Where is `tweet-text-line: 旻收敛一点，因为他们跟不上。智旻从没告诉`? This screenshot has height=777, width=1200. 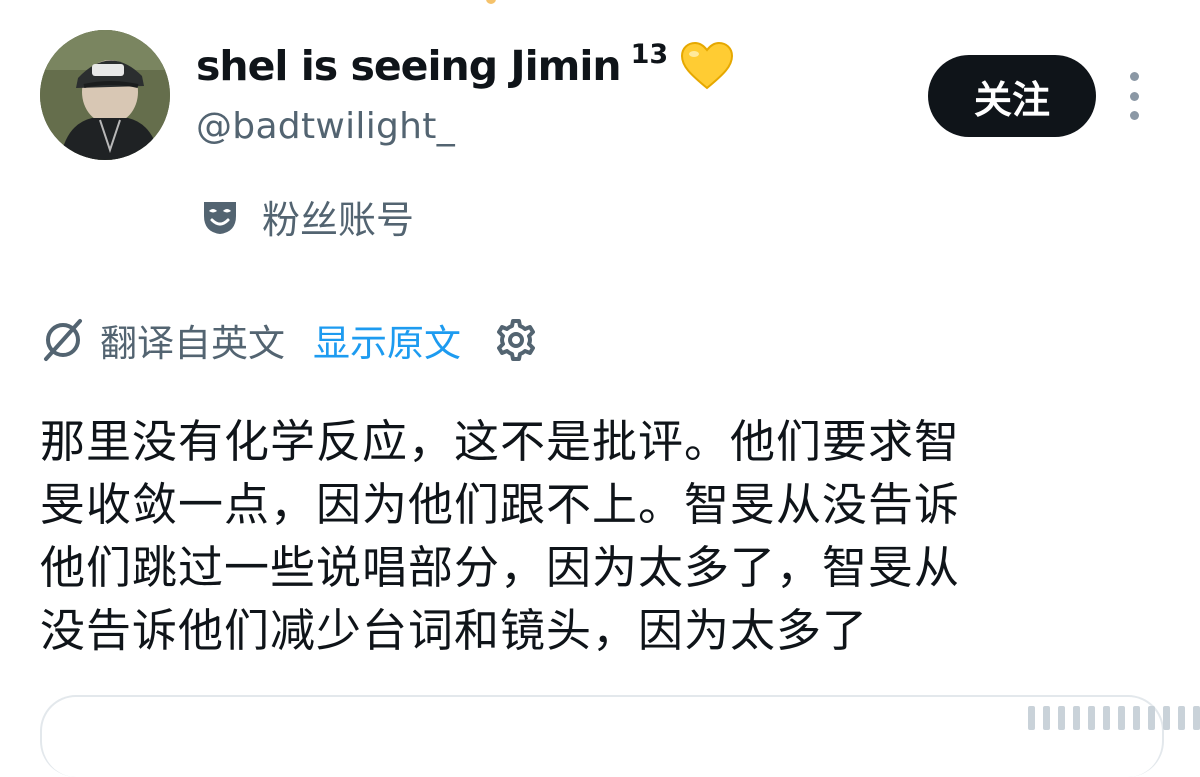 tweet-text-line: 旻收敛一点，因为他们跟不上。智旻从没告诉 is located at coordinates (500, 504).